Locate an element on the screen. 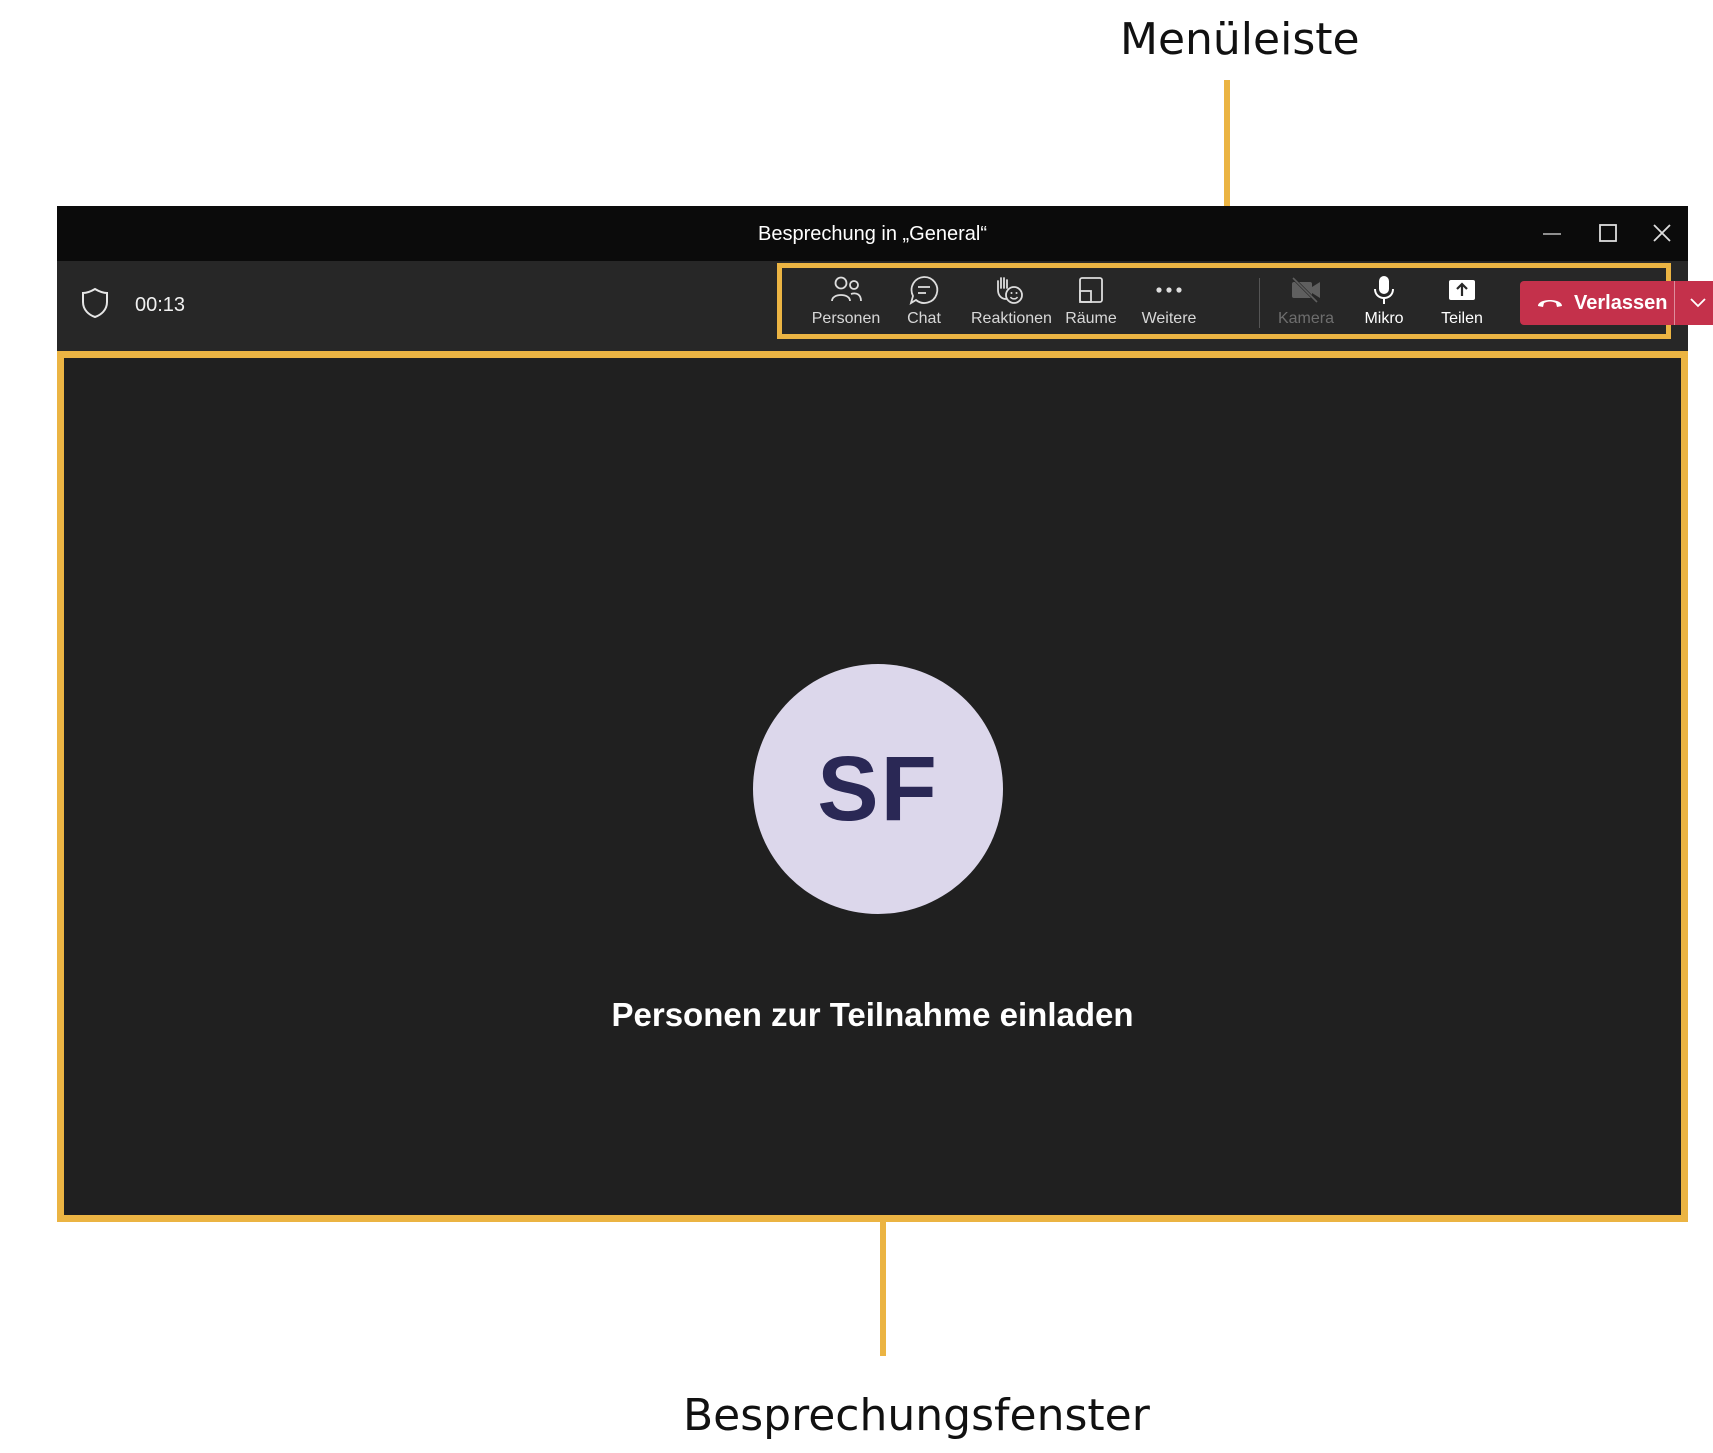 Image resolution: width=1713 pixels, height=1453 pixels. leave-button: Verlassen is located at coordinates (1597, 303).